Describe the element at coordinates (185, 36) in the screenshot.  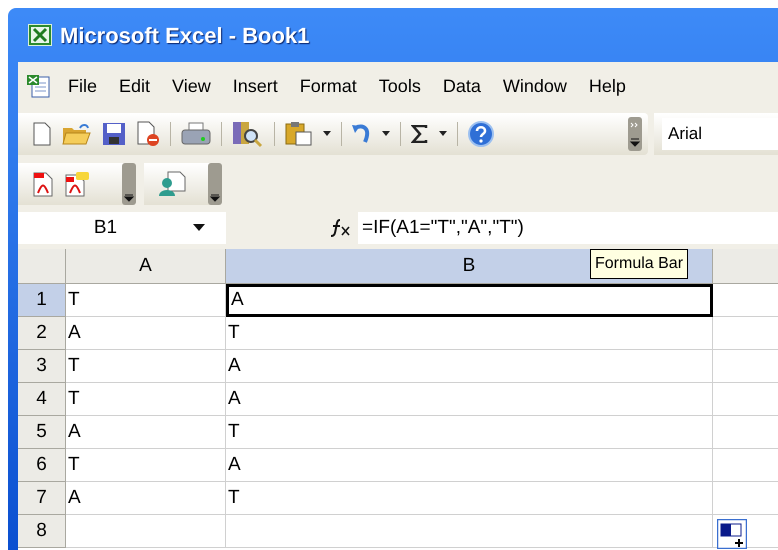
I see `window-title: Microsoft Excel - Book1` at that location.